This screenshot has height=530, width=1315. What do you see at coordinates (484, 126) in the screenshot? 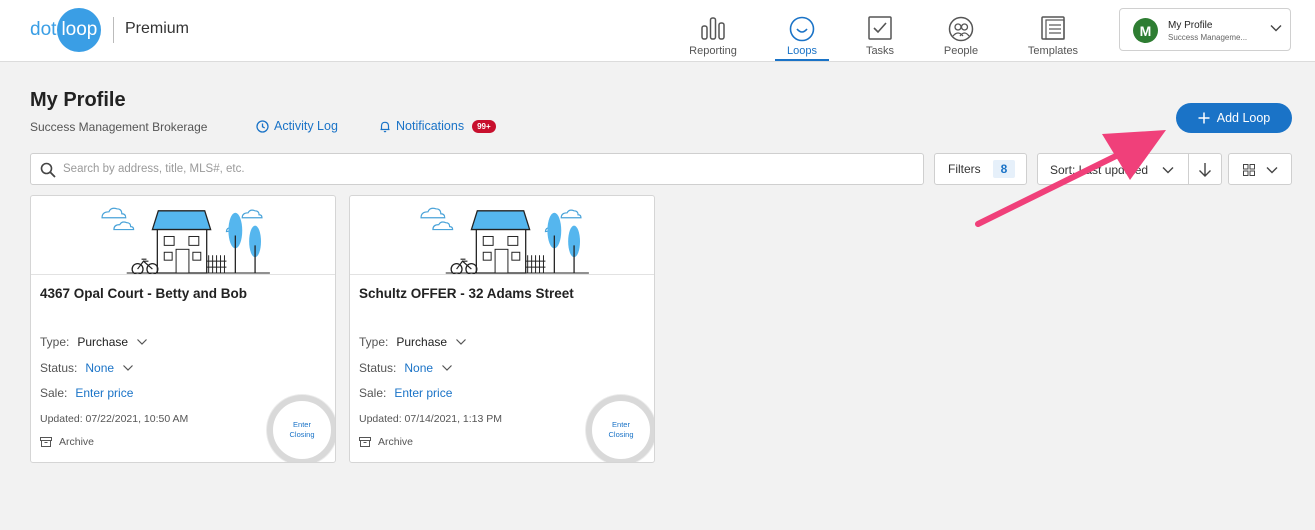
I see `notifications-badge: 99+` at bounding box center [484, 126].